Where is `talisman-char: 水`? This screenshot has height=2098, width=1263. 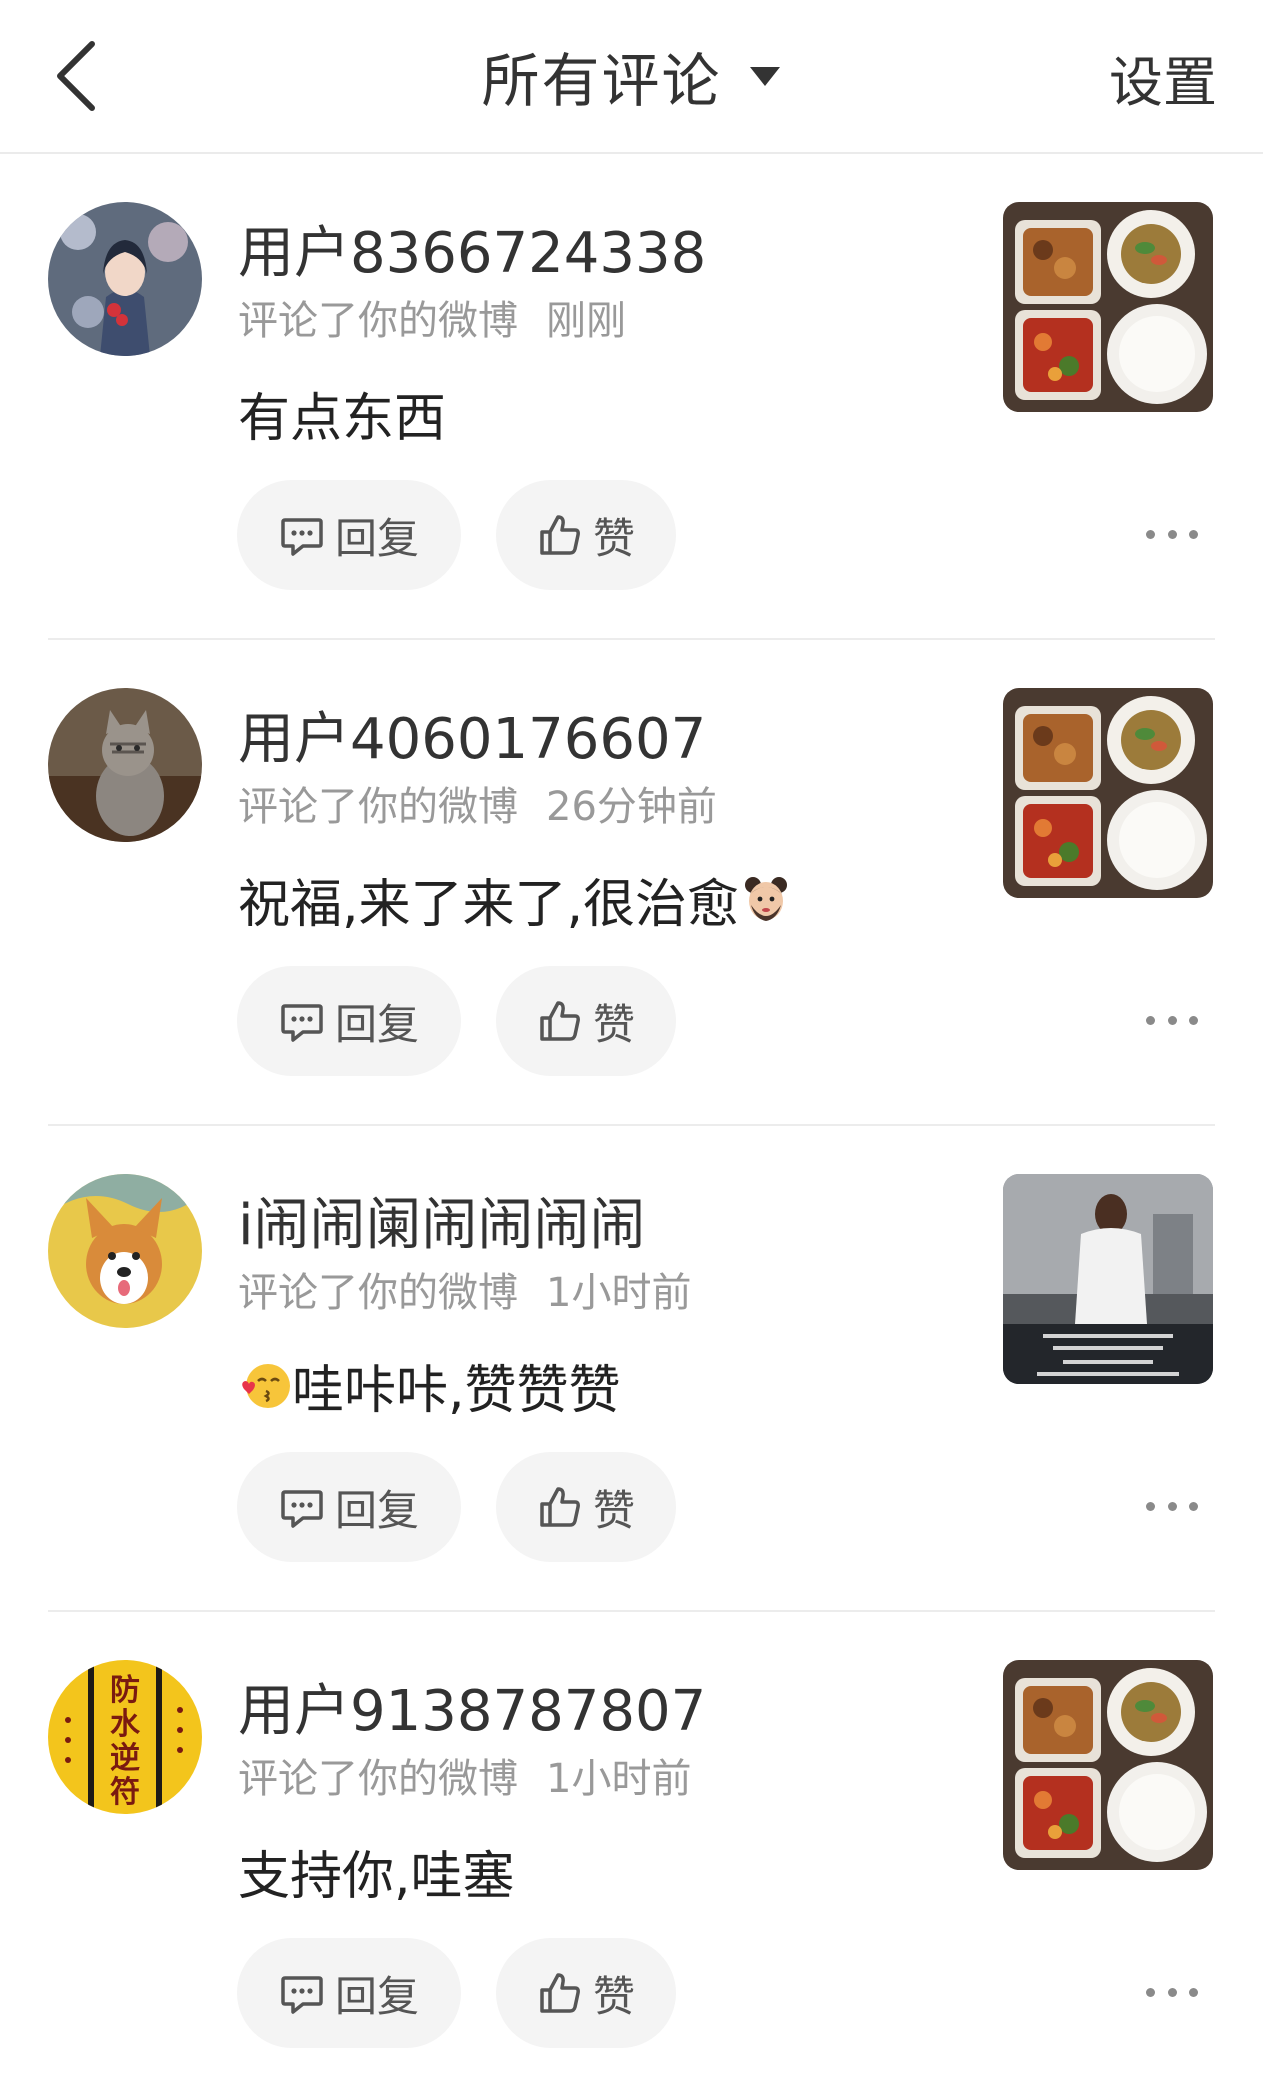
talisman-char: 水 is located at coordinates (125, 1724).